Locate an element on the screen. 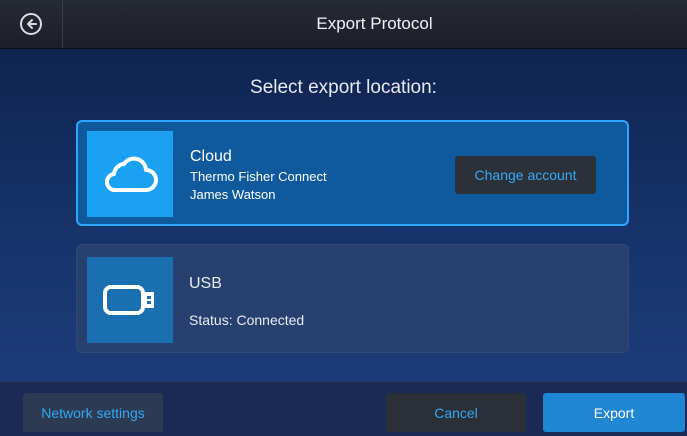 The image size is (687, 436). change-account-button: Change account is located at coordinates (525, 175).